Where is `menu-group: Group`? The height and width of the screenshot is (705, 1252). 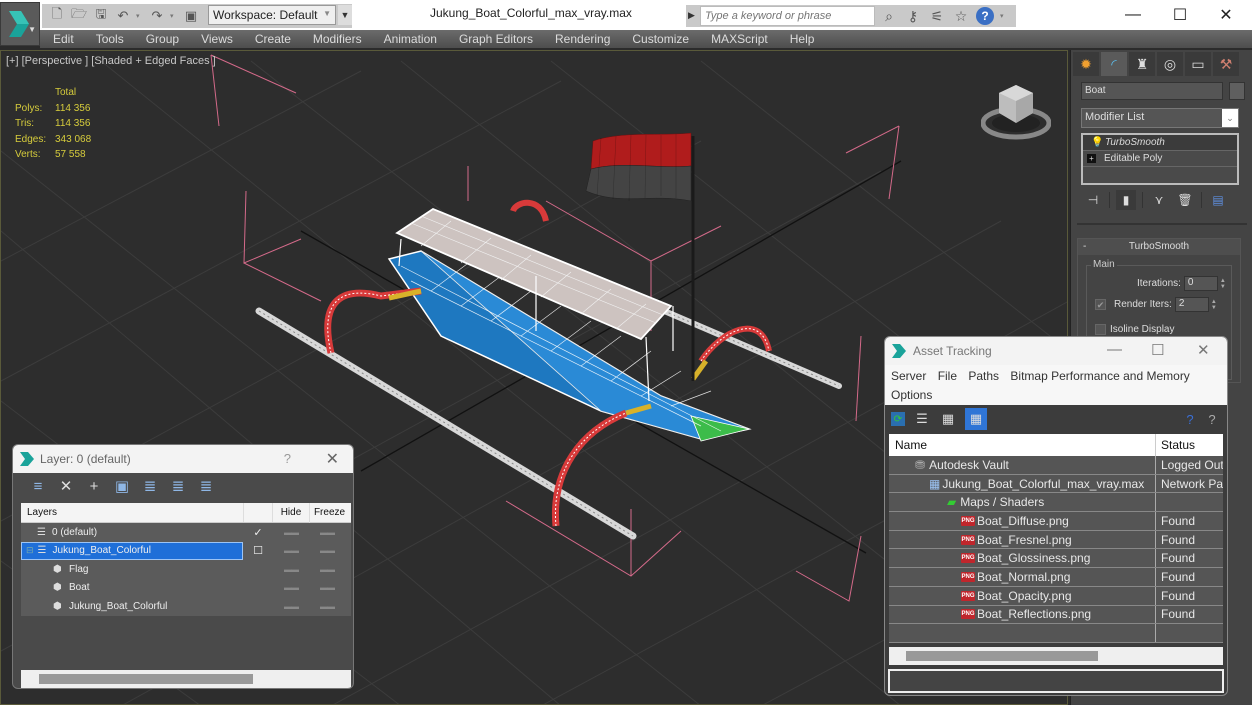 menu-group: Group is located at coordinates (162, 39).